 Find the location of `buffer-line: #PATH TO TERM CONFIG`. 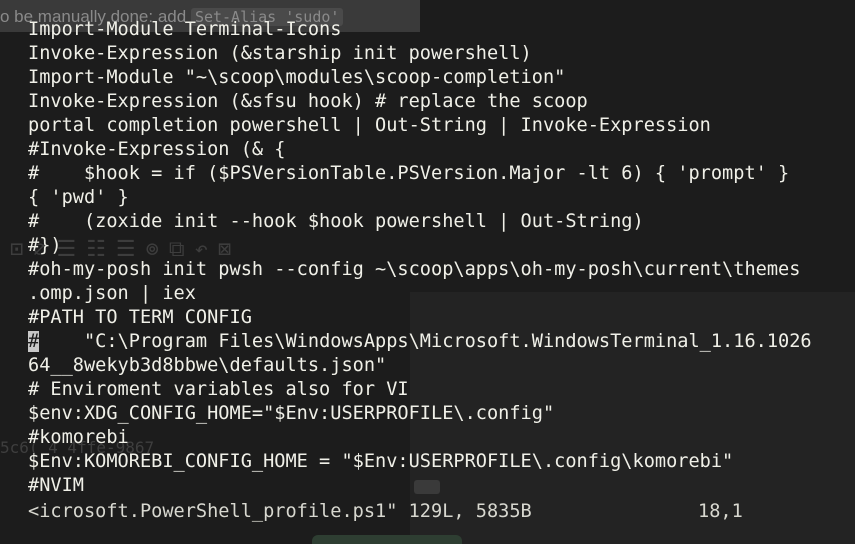

buffer-line: #PATH TO TERM CONFIG is located at coordinates (140, 317).